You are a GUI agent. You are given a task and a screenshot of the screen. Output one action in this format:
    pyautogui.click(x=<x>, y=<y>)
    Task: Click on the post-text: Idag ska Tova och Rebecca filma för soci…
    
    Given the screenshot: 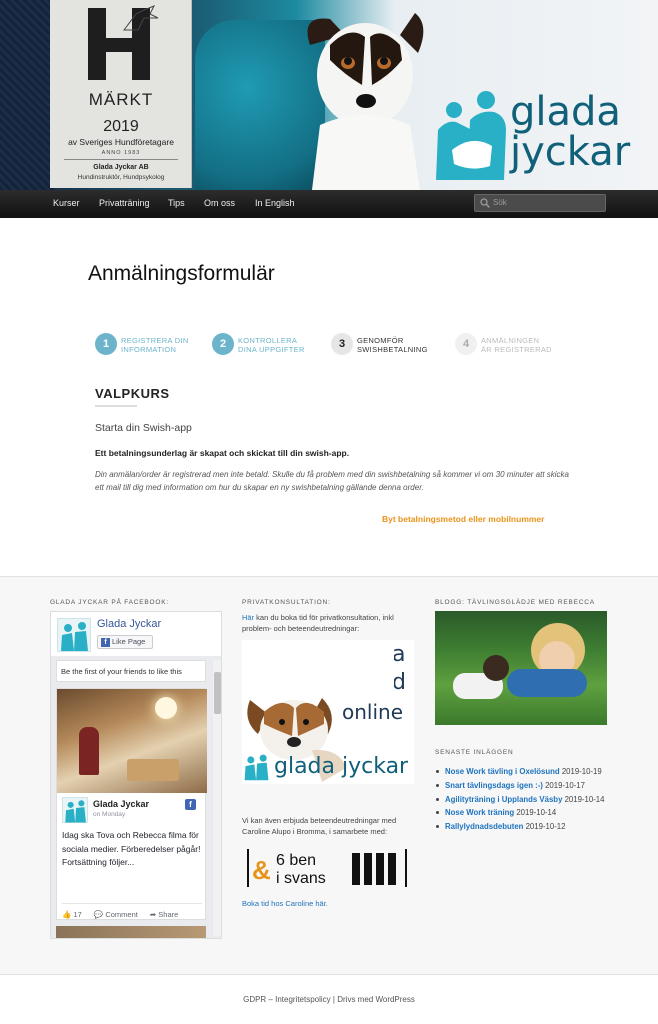 What is the action you would take?
    pyautogui.click(x=131, y=848)
    